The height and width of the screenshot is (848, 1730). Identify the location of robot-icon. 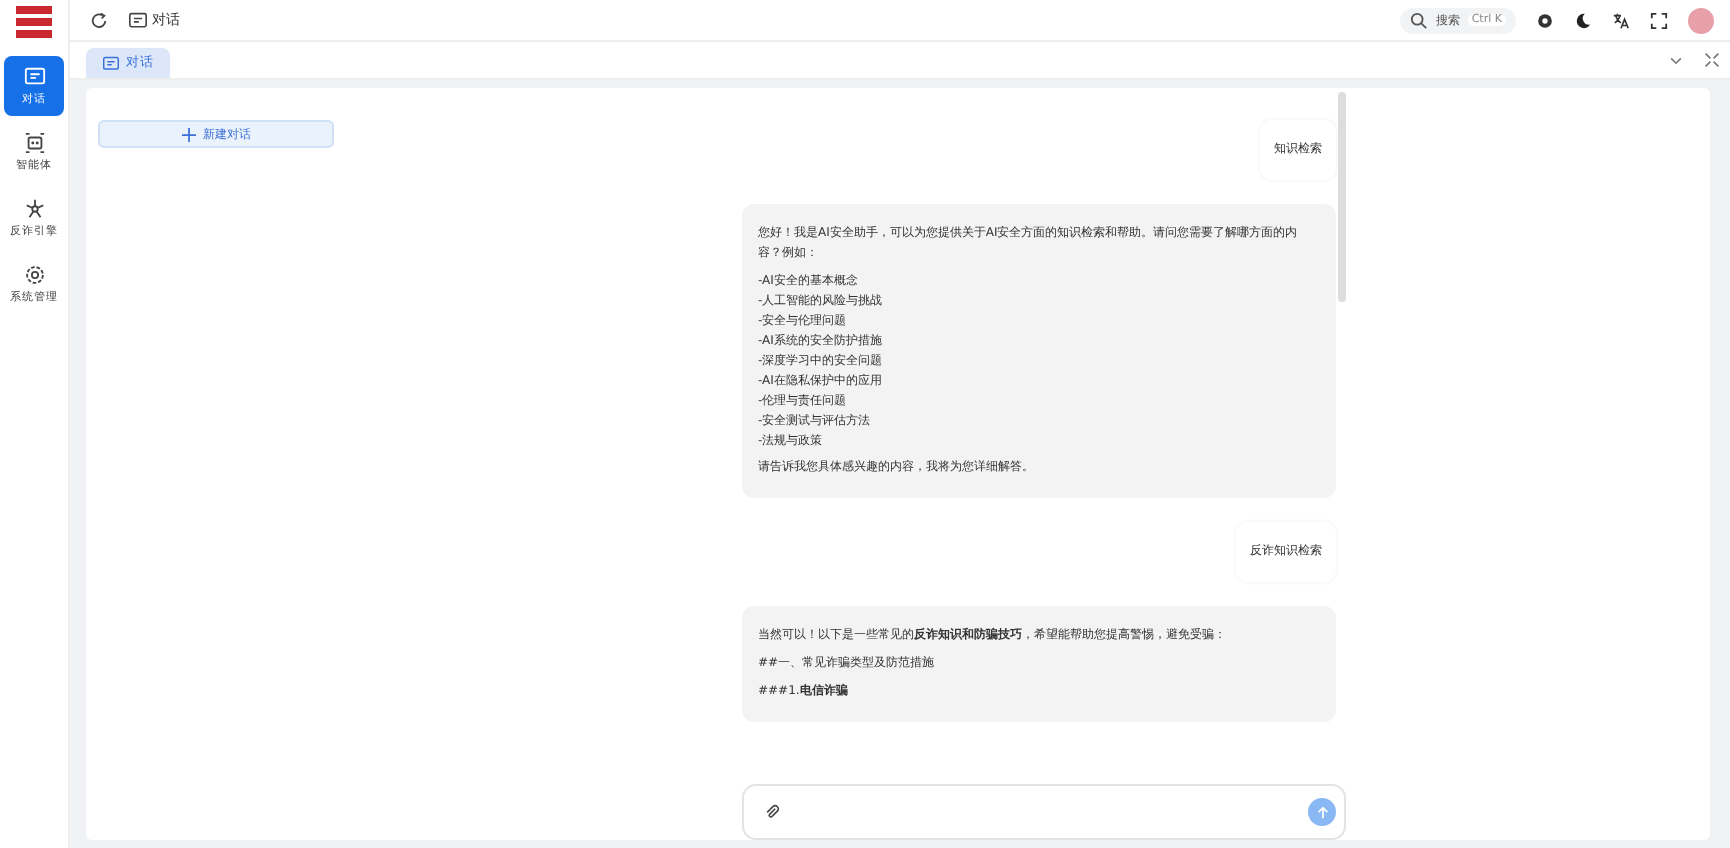
(34, 143).